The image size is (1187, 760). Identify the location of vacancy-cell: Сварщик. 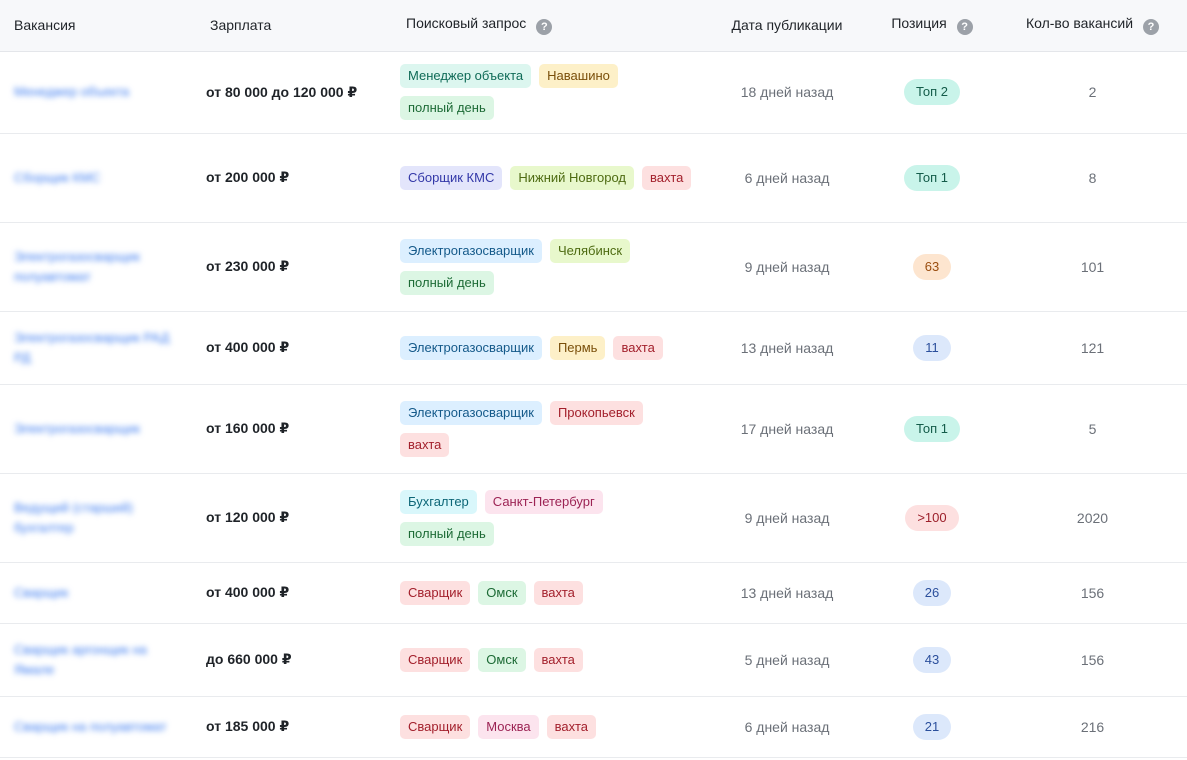
(98, 593).